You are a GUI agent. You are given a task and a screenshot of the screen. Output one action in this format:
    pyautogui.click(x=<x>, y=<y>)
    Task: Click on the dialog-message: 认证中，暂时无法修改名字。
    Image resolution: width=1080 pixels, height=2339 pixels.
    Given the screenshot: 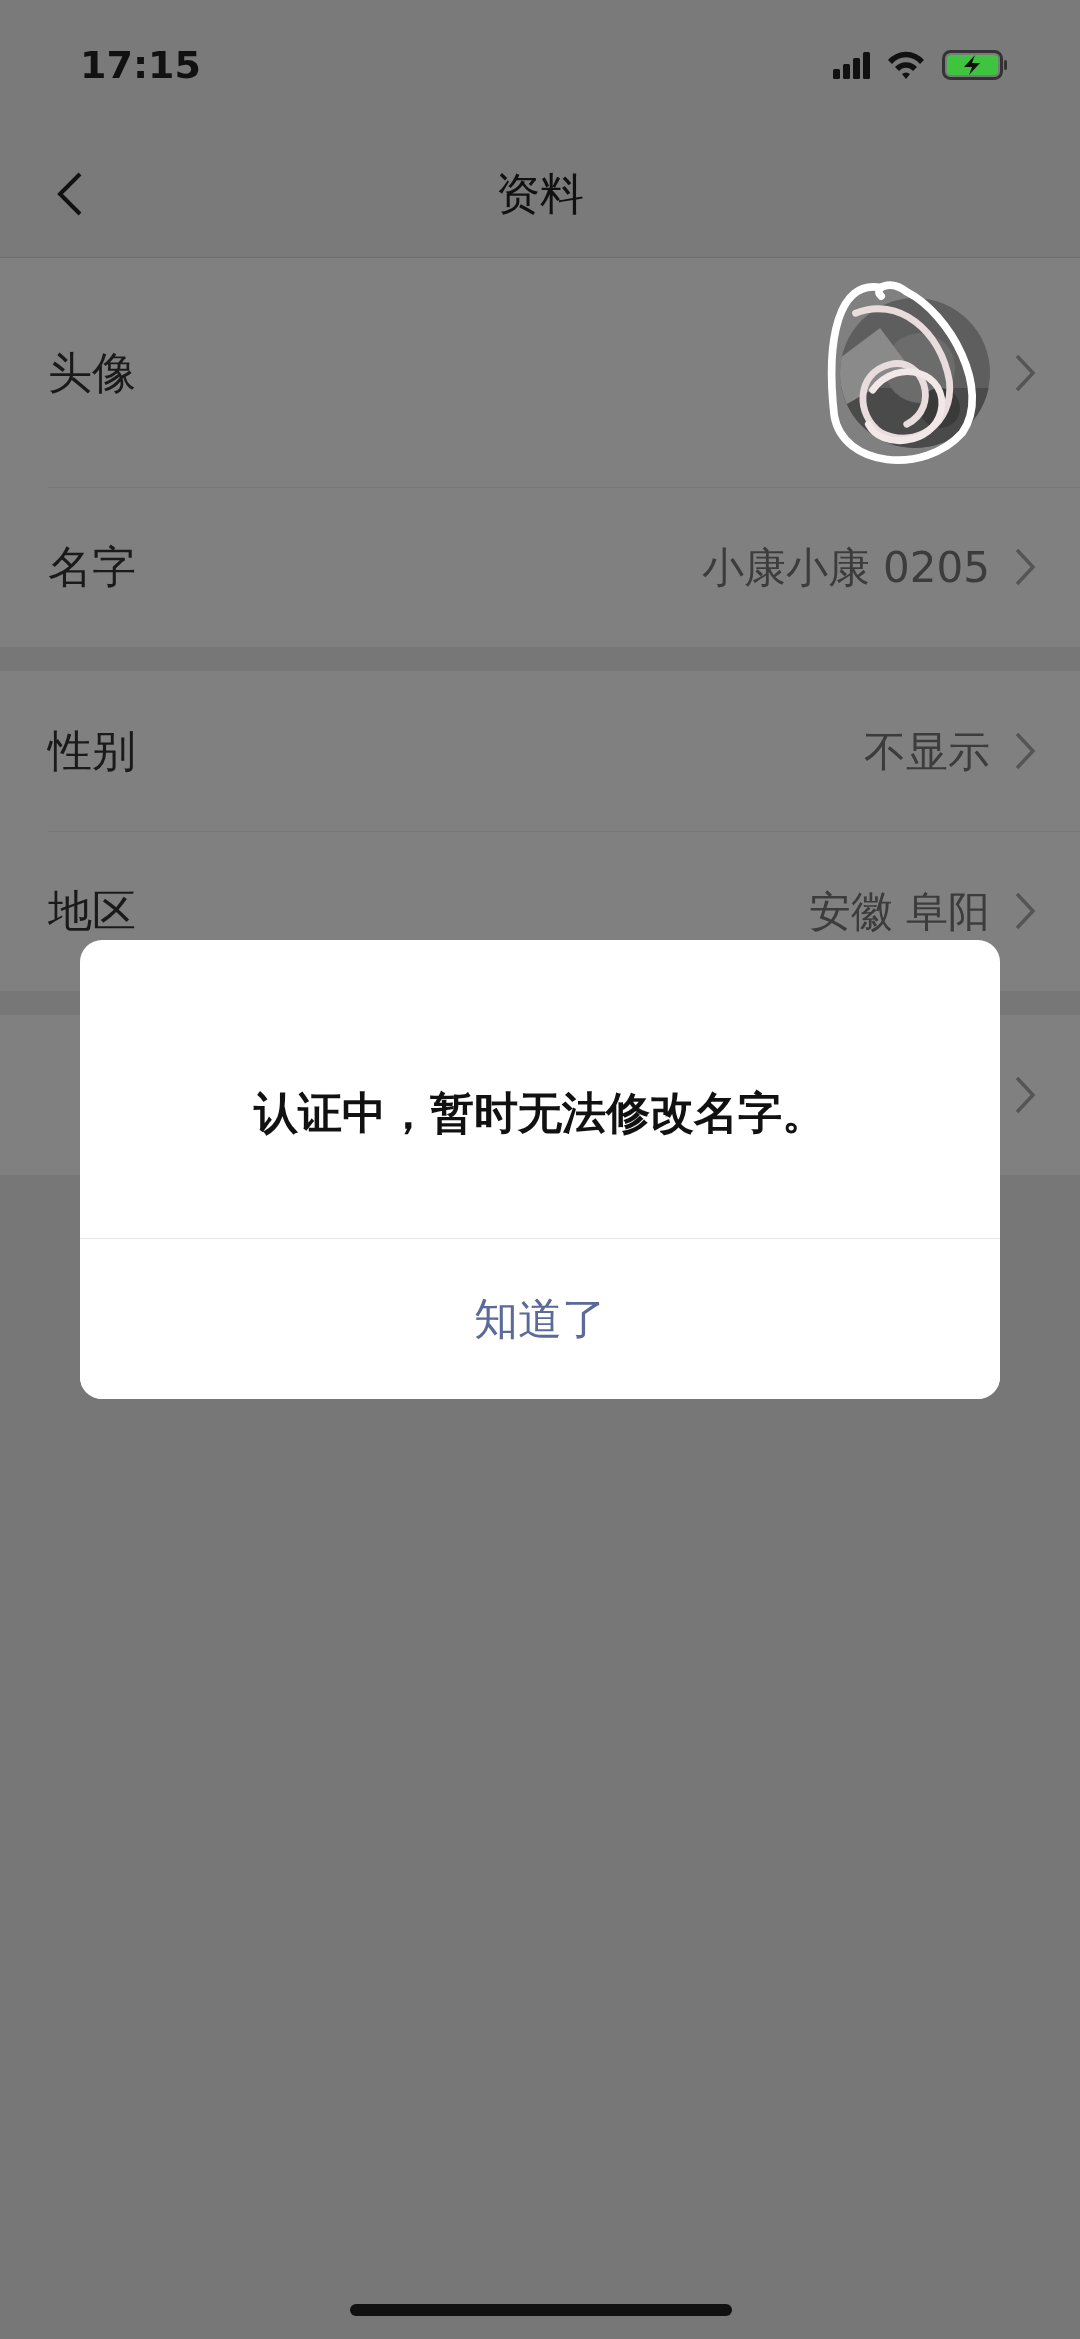 What is the action you would take?
    pyautogui.click(x=539, y=1113)
    